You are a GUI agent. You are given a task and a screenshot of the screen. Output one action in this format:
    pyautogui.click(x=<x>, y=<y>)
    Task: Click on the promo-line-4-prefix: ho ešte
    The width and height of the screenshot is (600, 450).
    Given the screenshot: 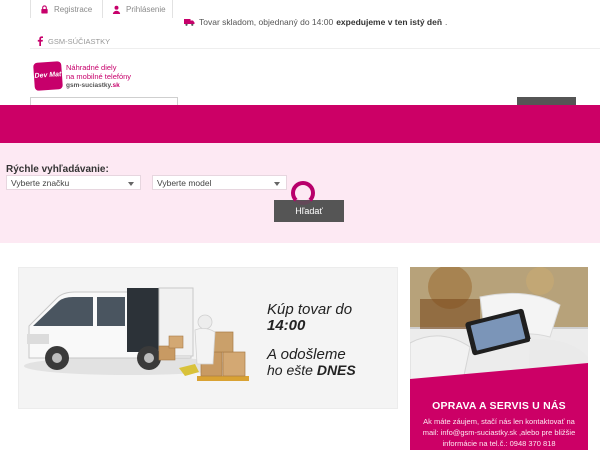 What is the action you would take?
    pyautogui.click(x=290, y=370)
    